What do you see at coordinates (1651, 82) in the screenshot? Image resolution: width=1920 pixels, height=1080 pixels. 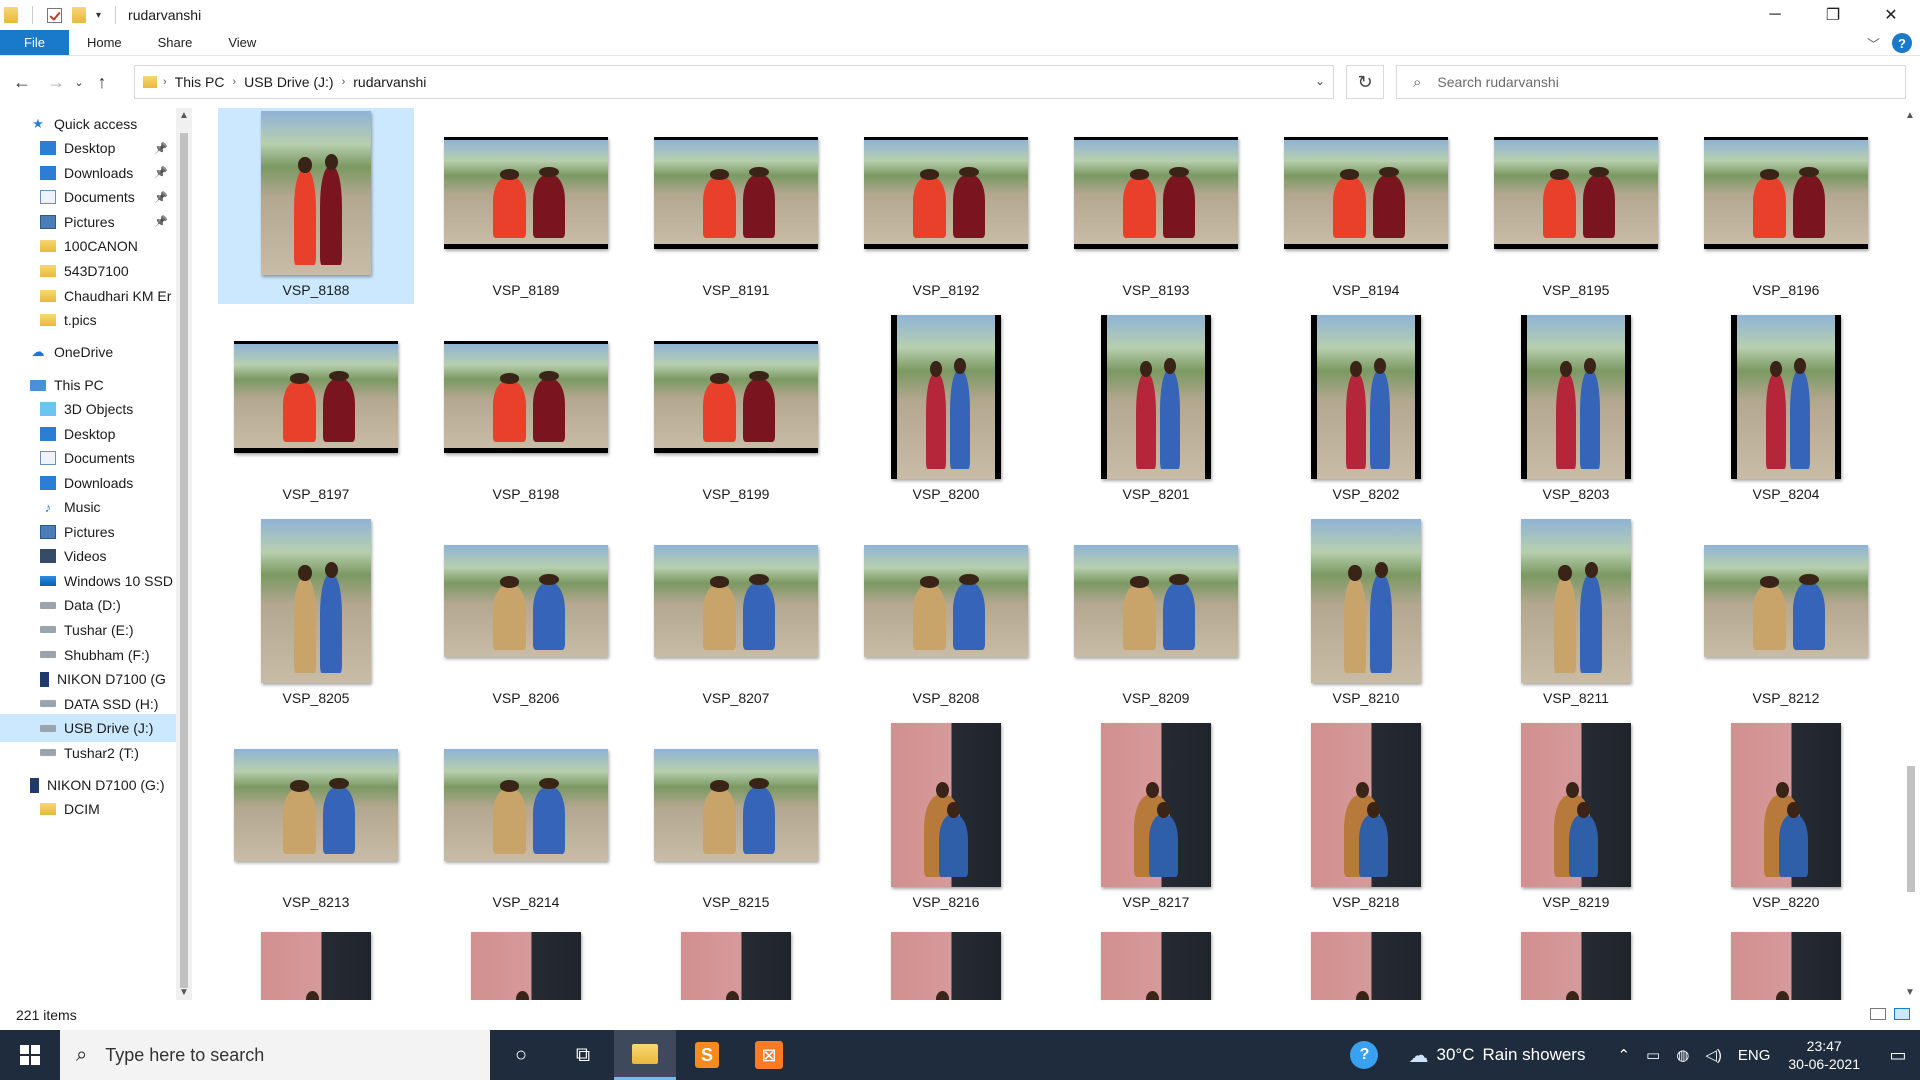 I see `search-box: ⌕ Search rudarvanshi` at bounding box center [1651, 82].